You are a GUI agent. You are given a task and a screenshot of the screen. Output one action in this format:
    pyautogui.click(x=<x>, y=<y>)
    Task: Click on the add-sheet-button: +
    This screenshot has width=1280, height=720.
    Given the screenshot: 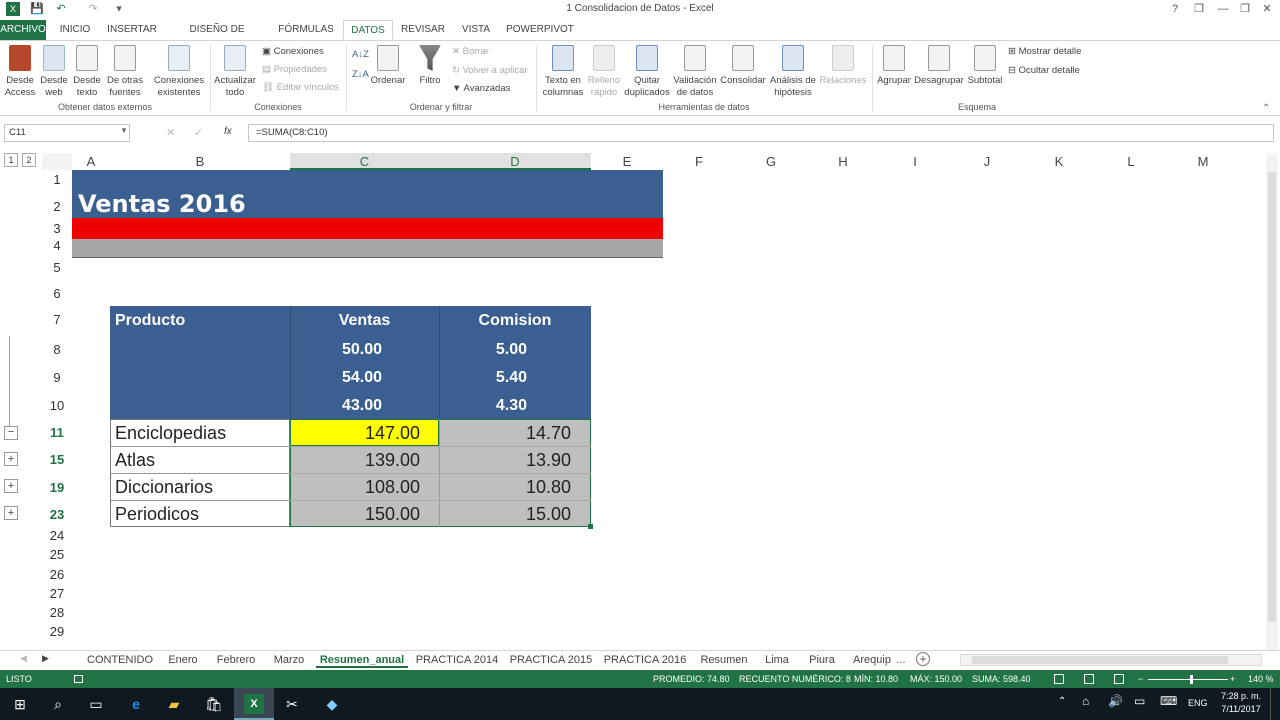 What is the action you would take?
    pyautogui.click(x=923, y=659)
    